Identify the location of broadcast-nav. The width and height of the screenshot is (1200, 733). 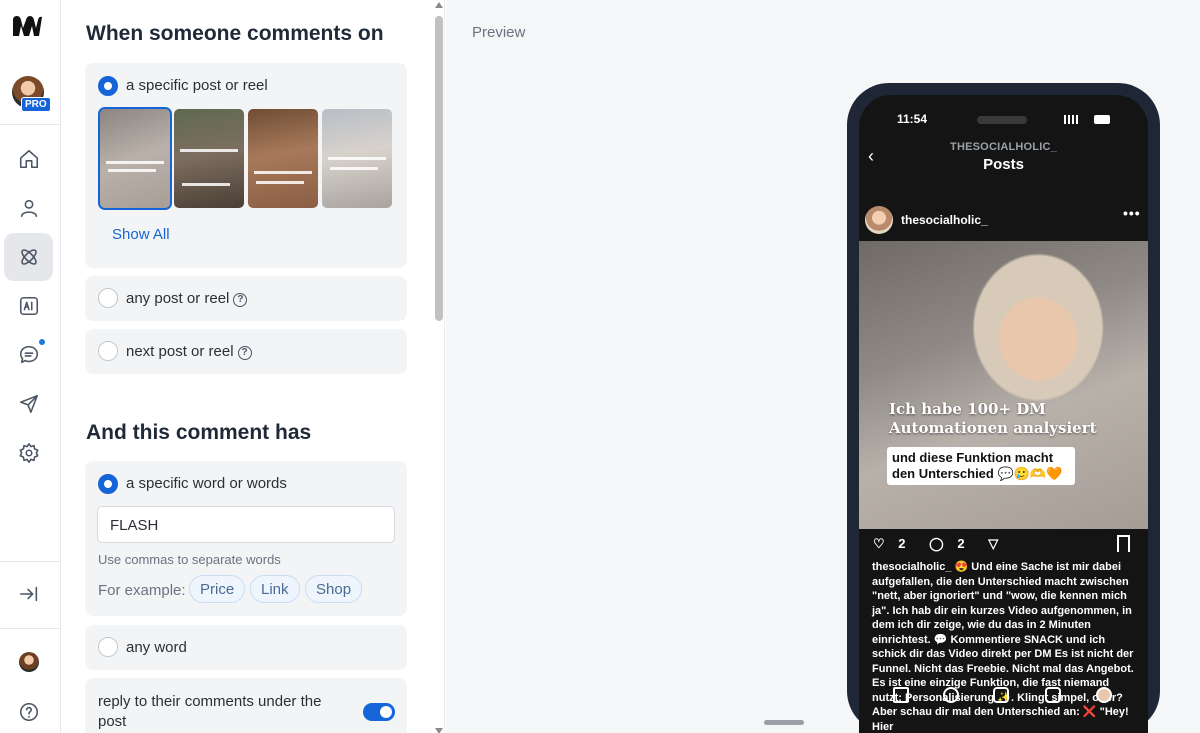
(28, 404).